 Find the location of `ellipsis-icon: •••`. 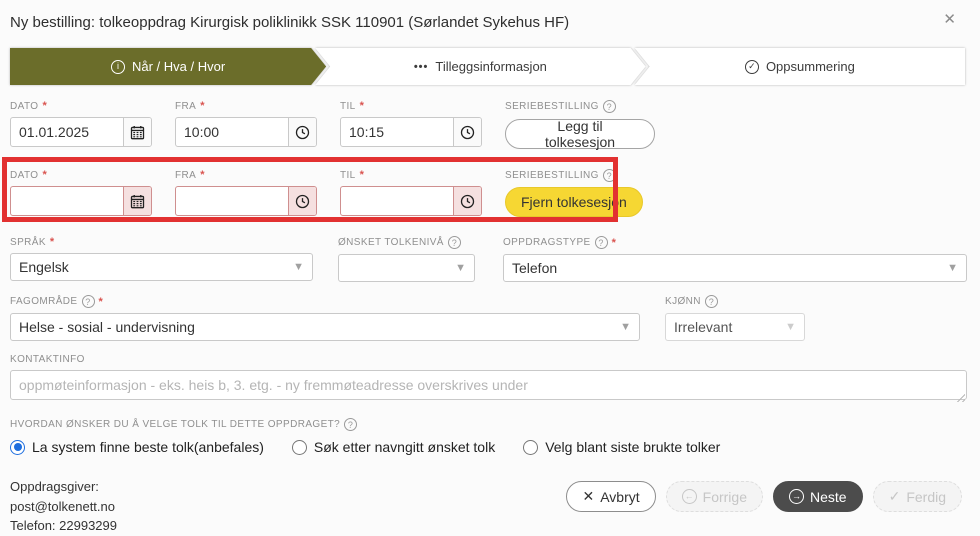

ellipsis-icon: ••• is located at coordinates (421, 66).